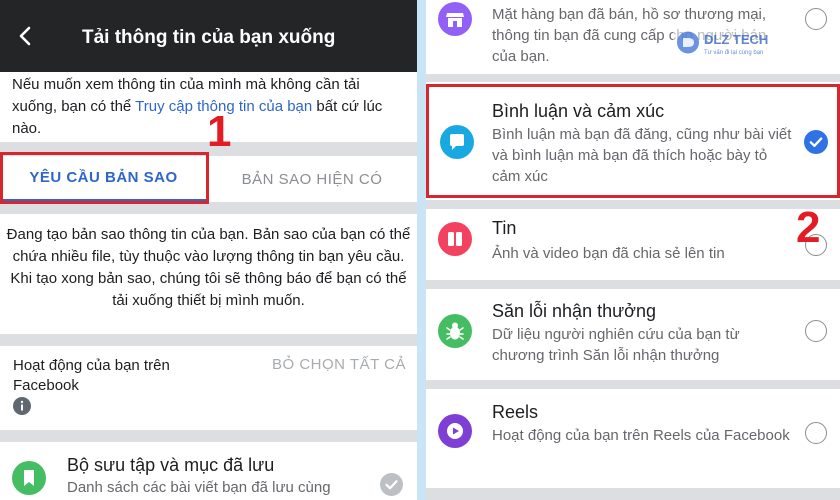 The image size is (840, 500). Describe the element at coordinates (808, 227) in the screenshot. I see `step-number-2: 2` at that location.